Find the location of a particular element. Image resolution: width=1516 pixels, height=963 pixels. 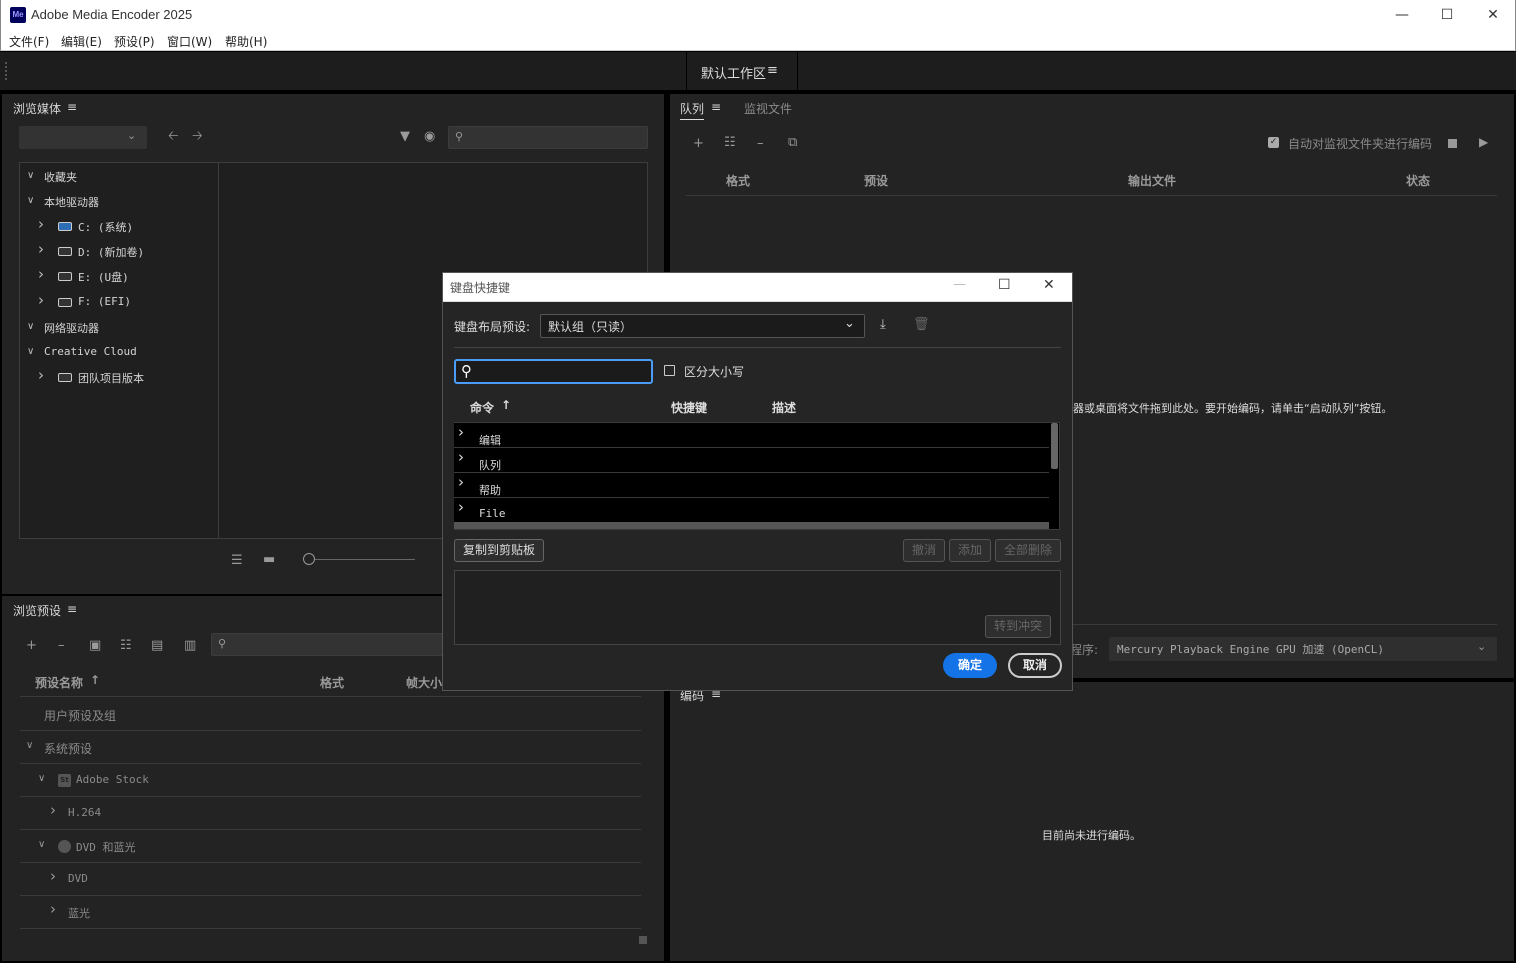

tree-item: › C: (系统) is located at coordinates (119, 226).